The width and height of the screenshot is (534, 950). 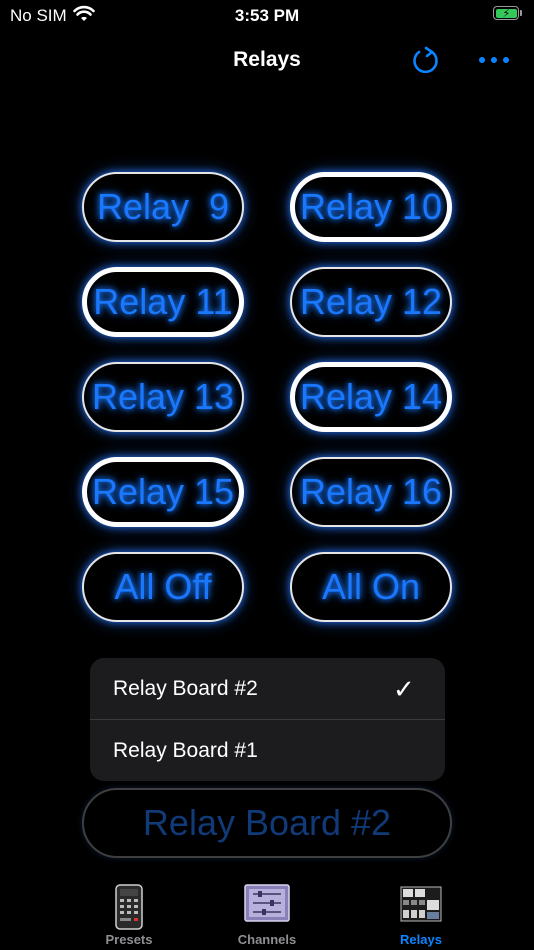 I want to click on checkmark-icon: ✓, so click(x=404, y=689).